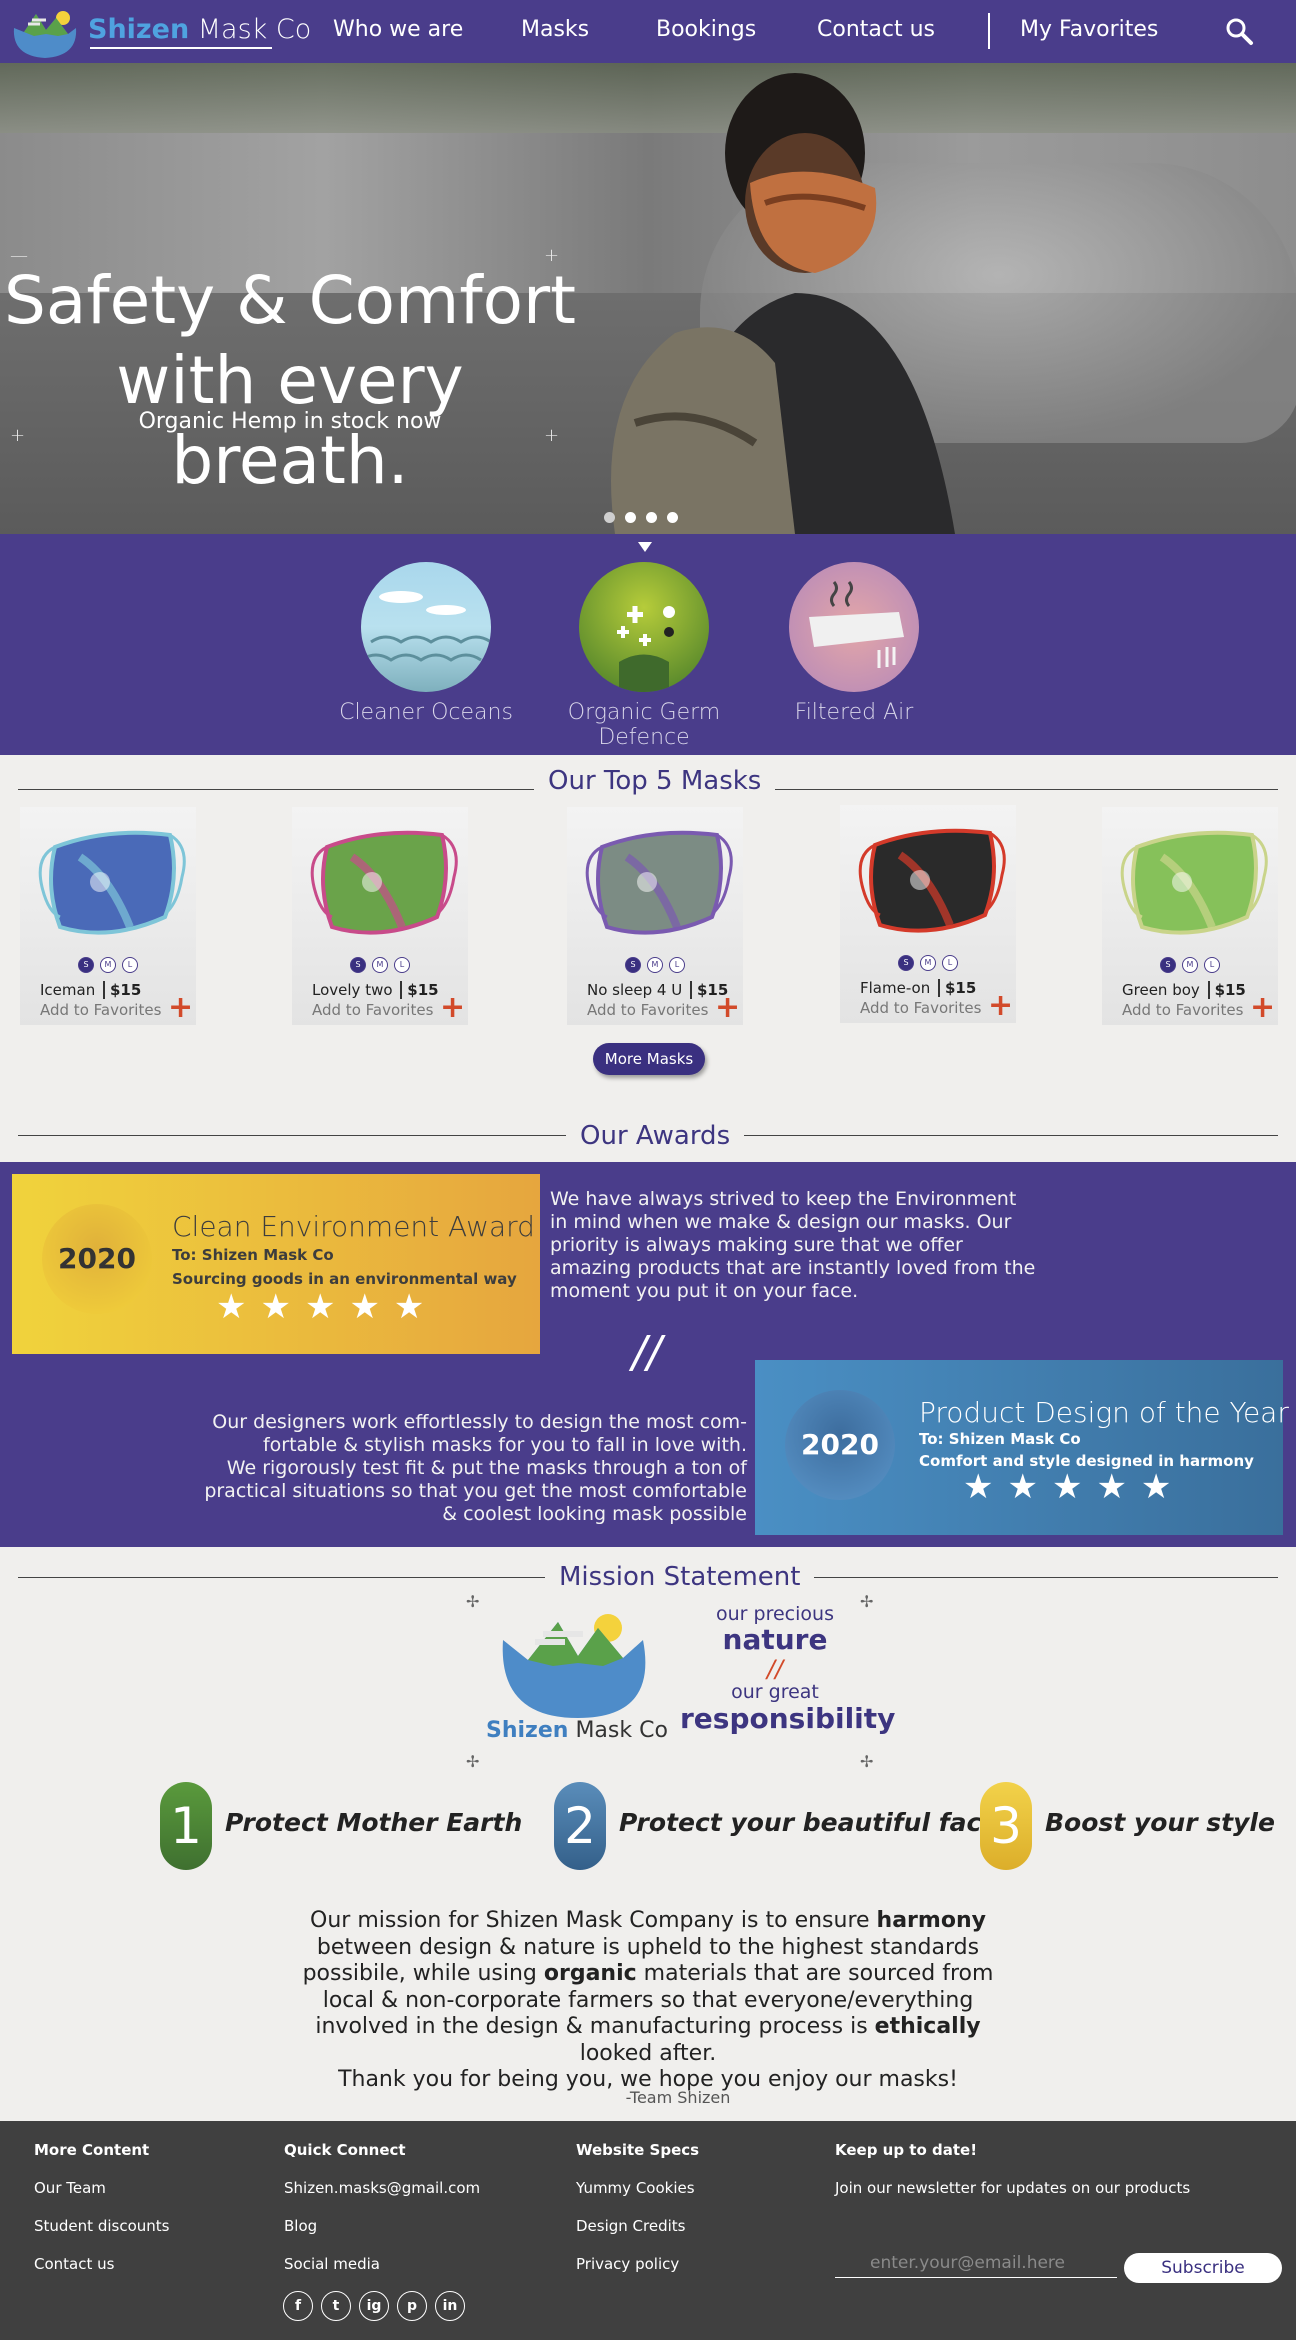 The height and width of the screenshot is (2340, 1296). Describe the element at coordinates (854, 712) in the screenshot. I see `feature-label: Filtered Air` at that location.